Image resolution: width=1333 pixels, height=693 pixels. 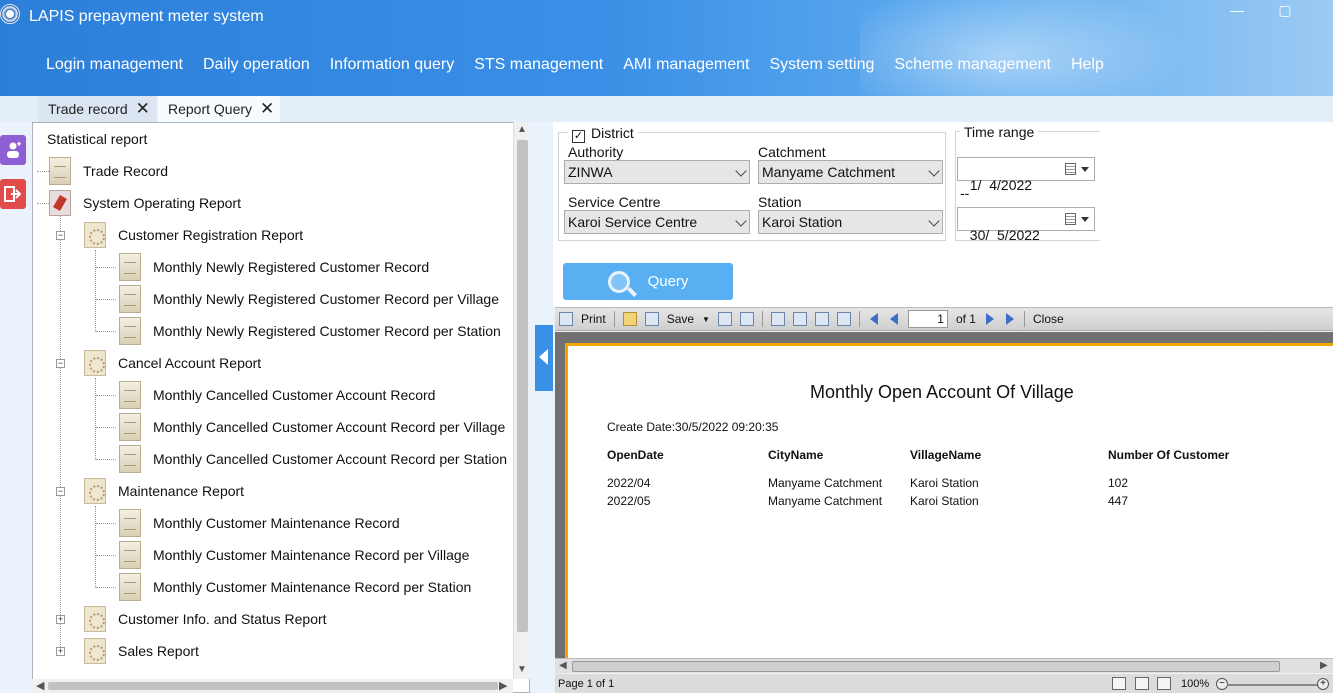 What do you see at coordinates (172, 363) in the screenshot?
I see `tree-item-cancel-account-report: Cancel Account Report` at bounding box center [172, 363].